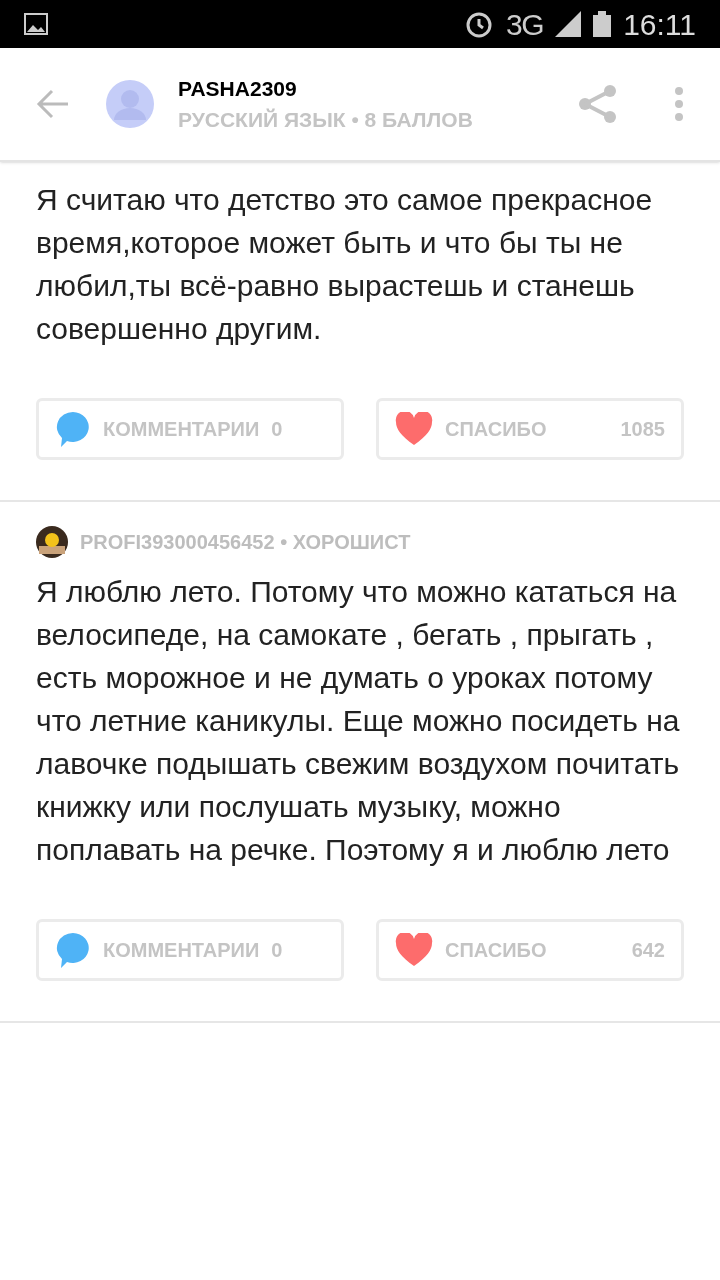 This screenshot has height=1280, width=720. I want to click on battery-icon, so click(602, 24).